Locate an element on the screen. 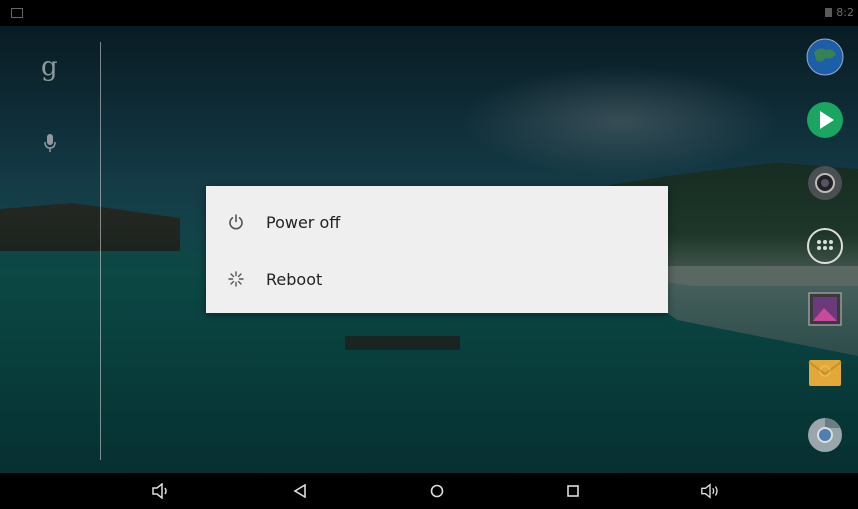  navigation-bar is located at coordinates (429, 491).